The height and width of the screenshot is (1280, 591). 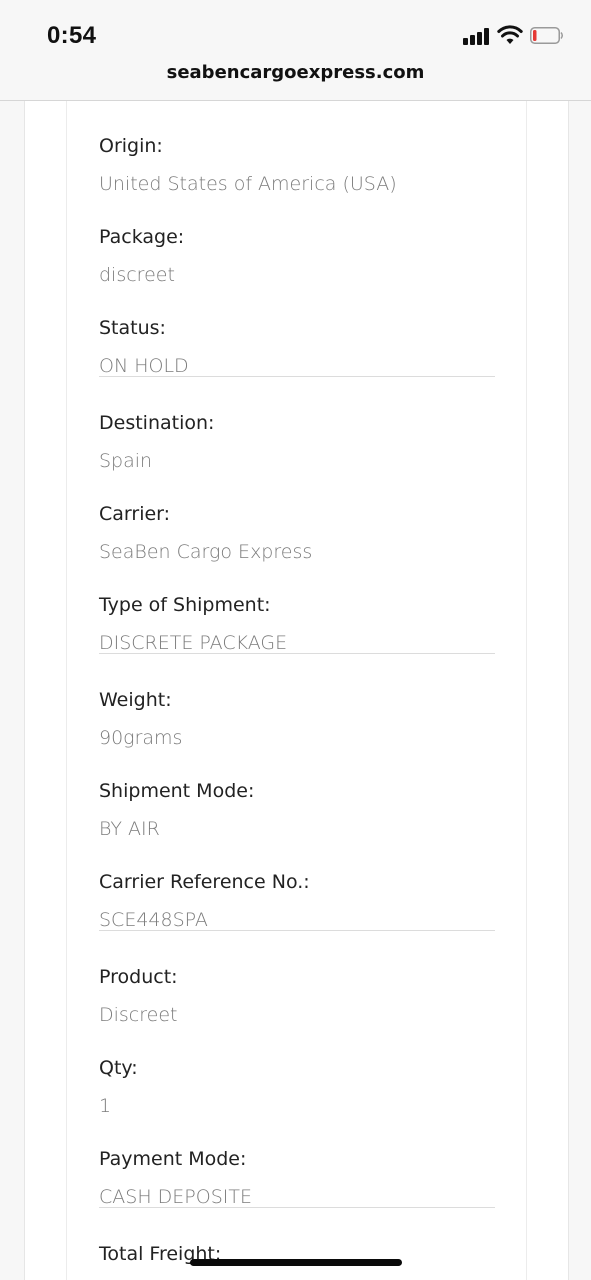 I want to click on field-label: Carrier Reference No.:, so click(x=204, y=882).